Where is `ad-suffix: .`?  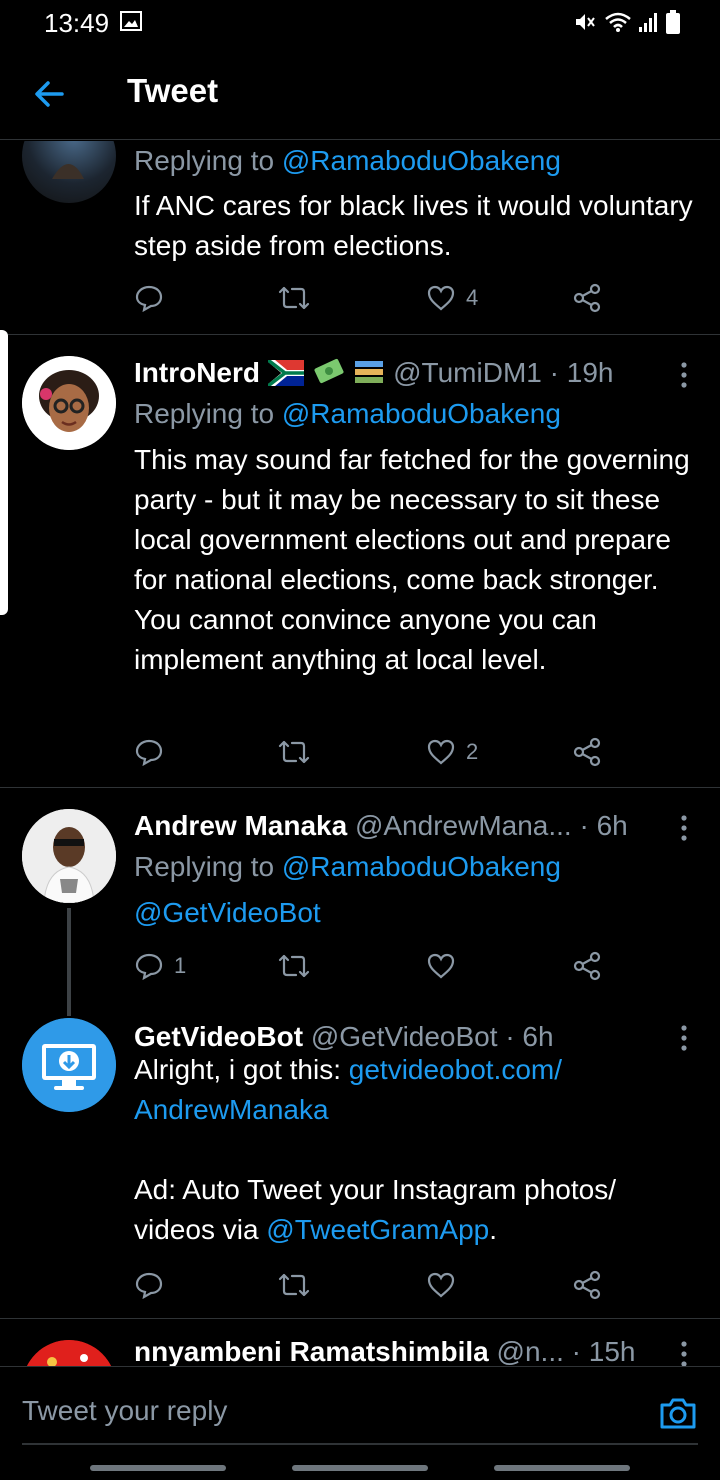
ad-suffix: . is located at coordinates (493, 1229).